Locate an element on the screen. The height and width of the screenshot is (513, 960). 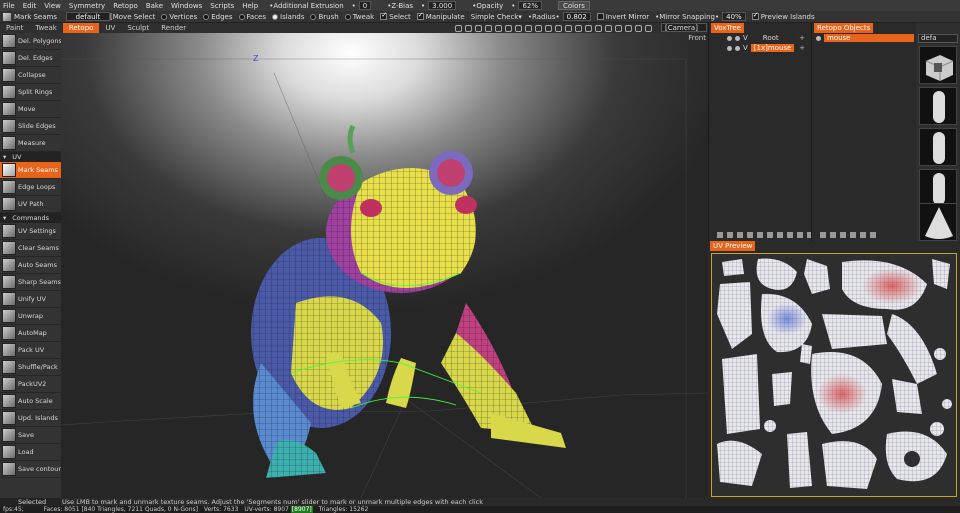
camera-icon is located at coordinates (608, 28).